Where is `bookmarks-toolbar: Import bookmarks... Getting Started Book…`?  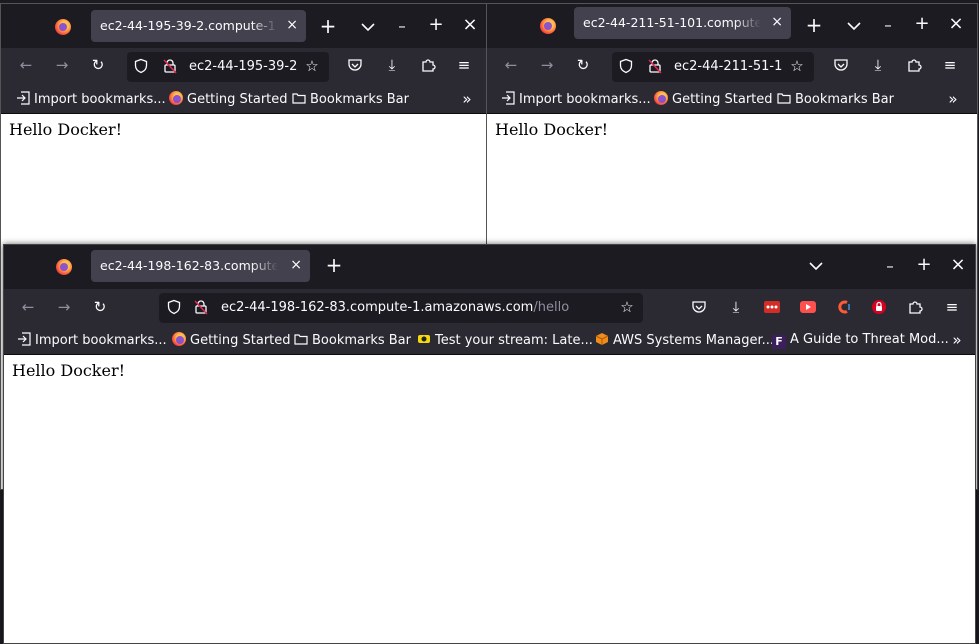
bookmarks-toolbar: Import bookmarks... Getting Started Book… is located at coordinates (732, 99).